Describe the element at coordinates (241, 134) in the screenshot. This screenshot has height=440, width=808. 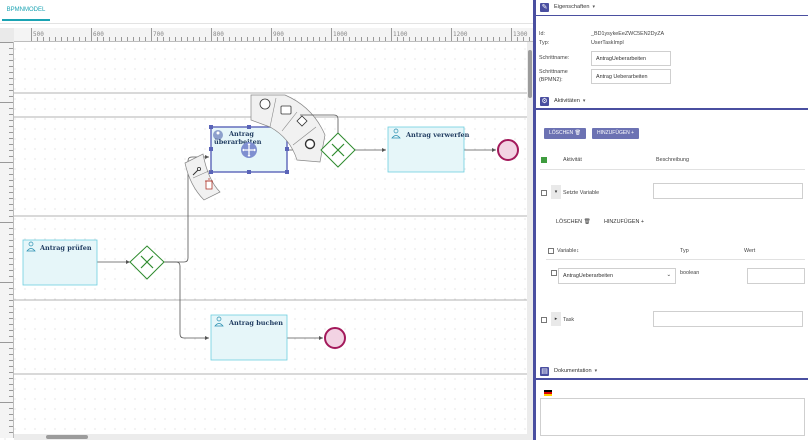
I see `task-label-ueberarbeiten-1: Antrag` at that location.